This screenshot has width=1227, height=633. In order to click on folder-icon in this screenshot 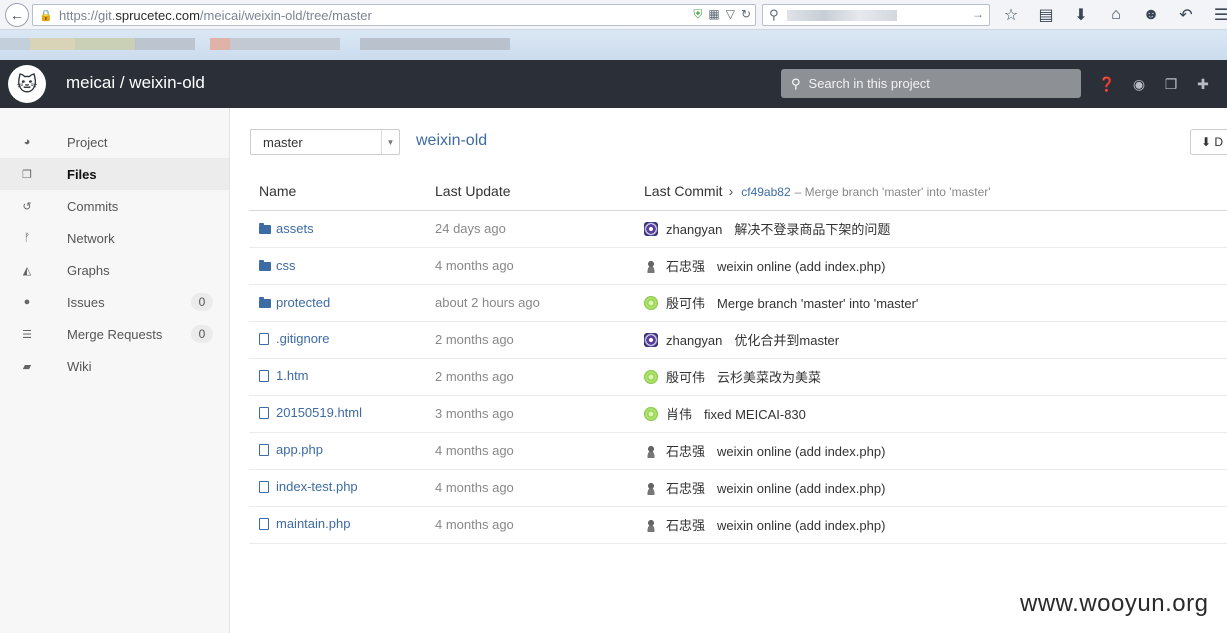, I will do `click(267, 228)`.